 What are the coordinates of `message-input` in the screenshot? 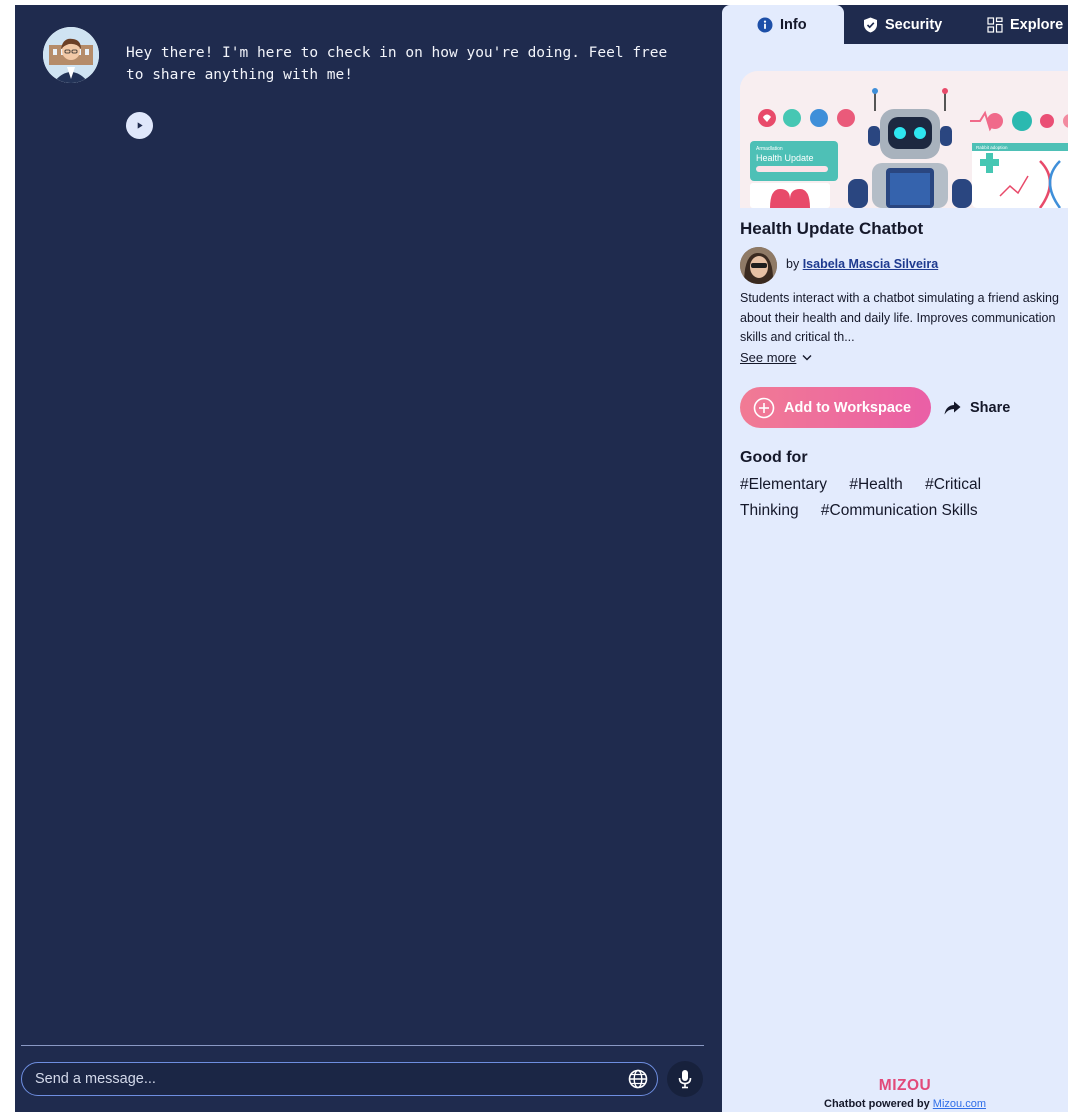 It's located at (324, 1079).